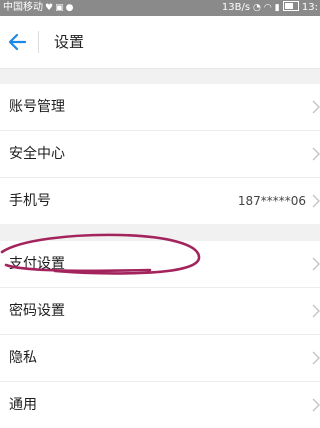 Image resolution: width=320 pixels, height=428 pixels. Describe the element at coordinates (160, 42) in the screenshot. I see `app-header: 设置` at that location.